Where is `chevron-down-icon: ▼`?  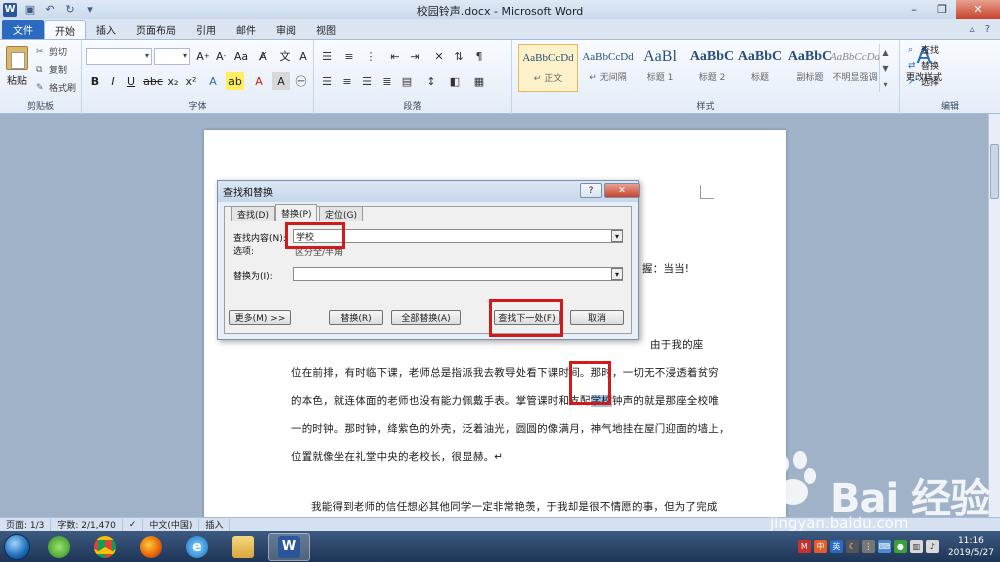 chevron-down-icon: ▼ is located at coordinates (885, 68).